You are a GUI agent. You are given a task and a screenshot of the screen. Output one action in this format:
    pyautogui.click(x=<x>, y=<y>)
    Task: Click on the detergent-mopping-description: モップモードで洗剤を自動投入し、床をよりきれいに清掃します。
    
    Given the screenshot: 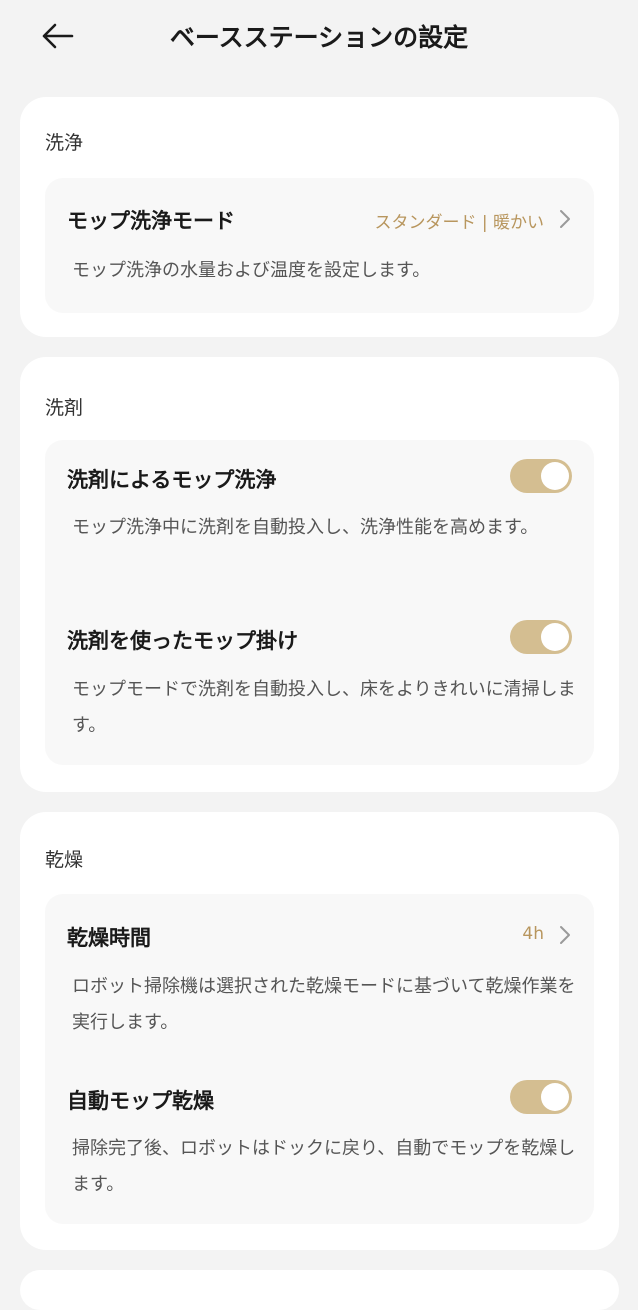 What is the action you would take?
    pyautogui.click(x=324, y=707)
    